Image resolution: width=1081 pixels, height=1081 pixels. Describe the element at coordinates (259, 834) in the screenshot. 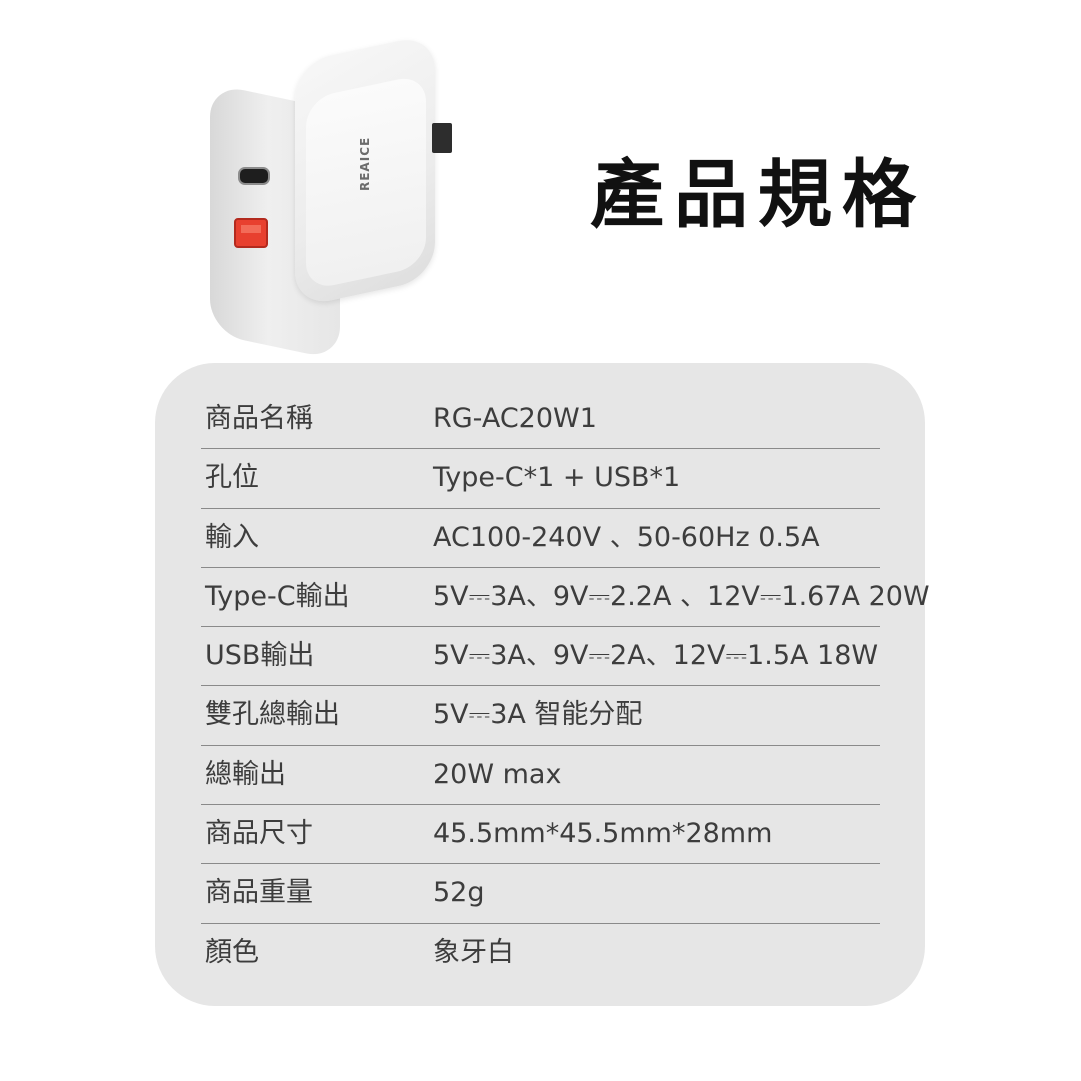

I see `spec-label: 商品尺寸` at that location.